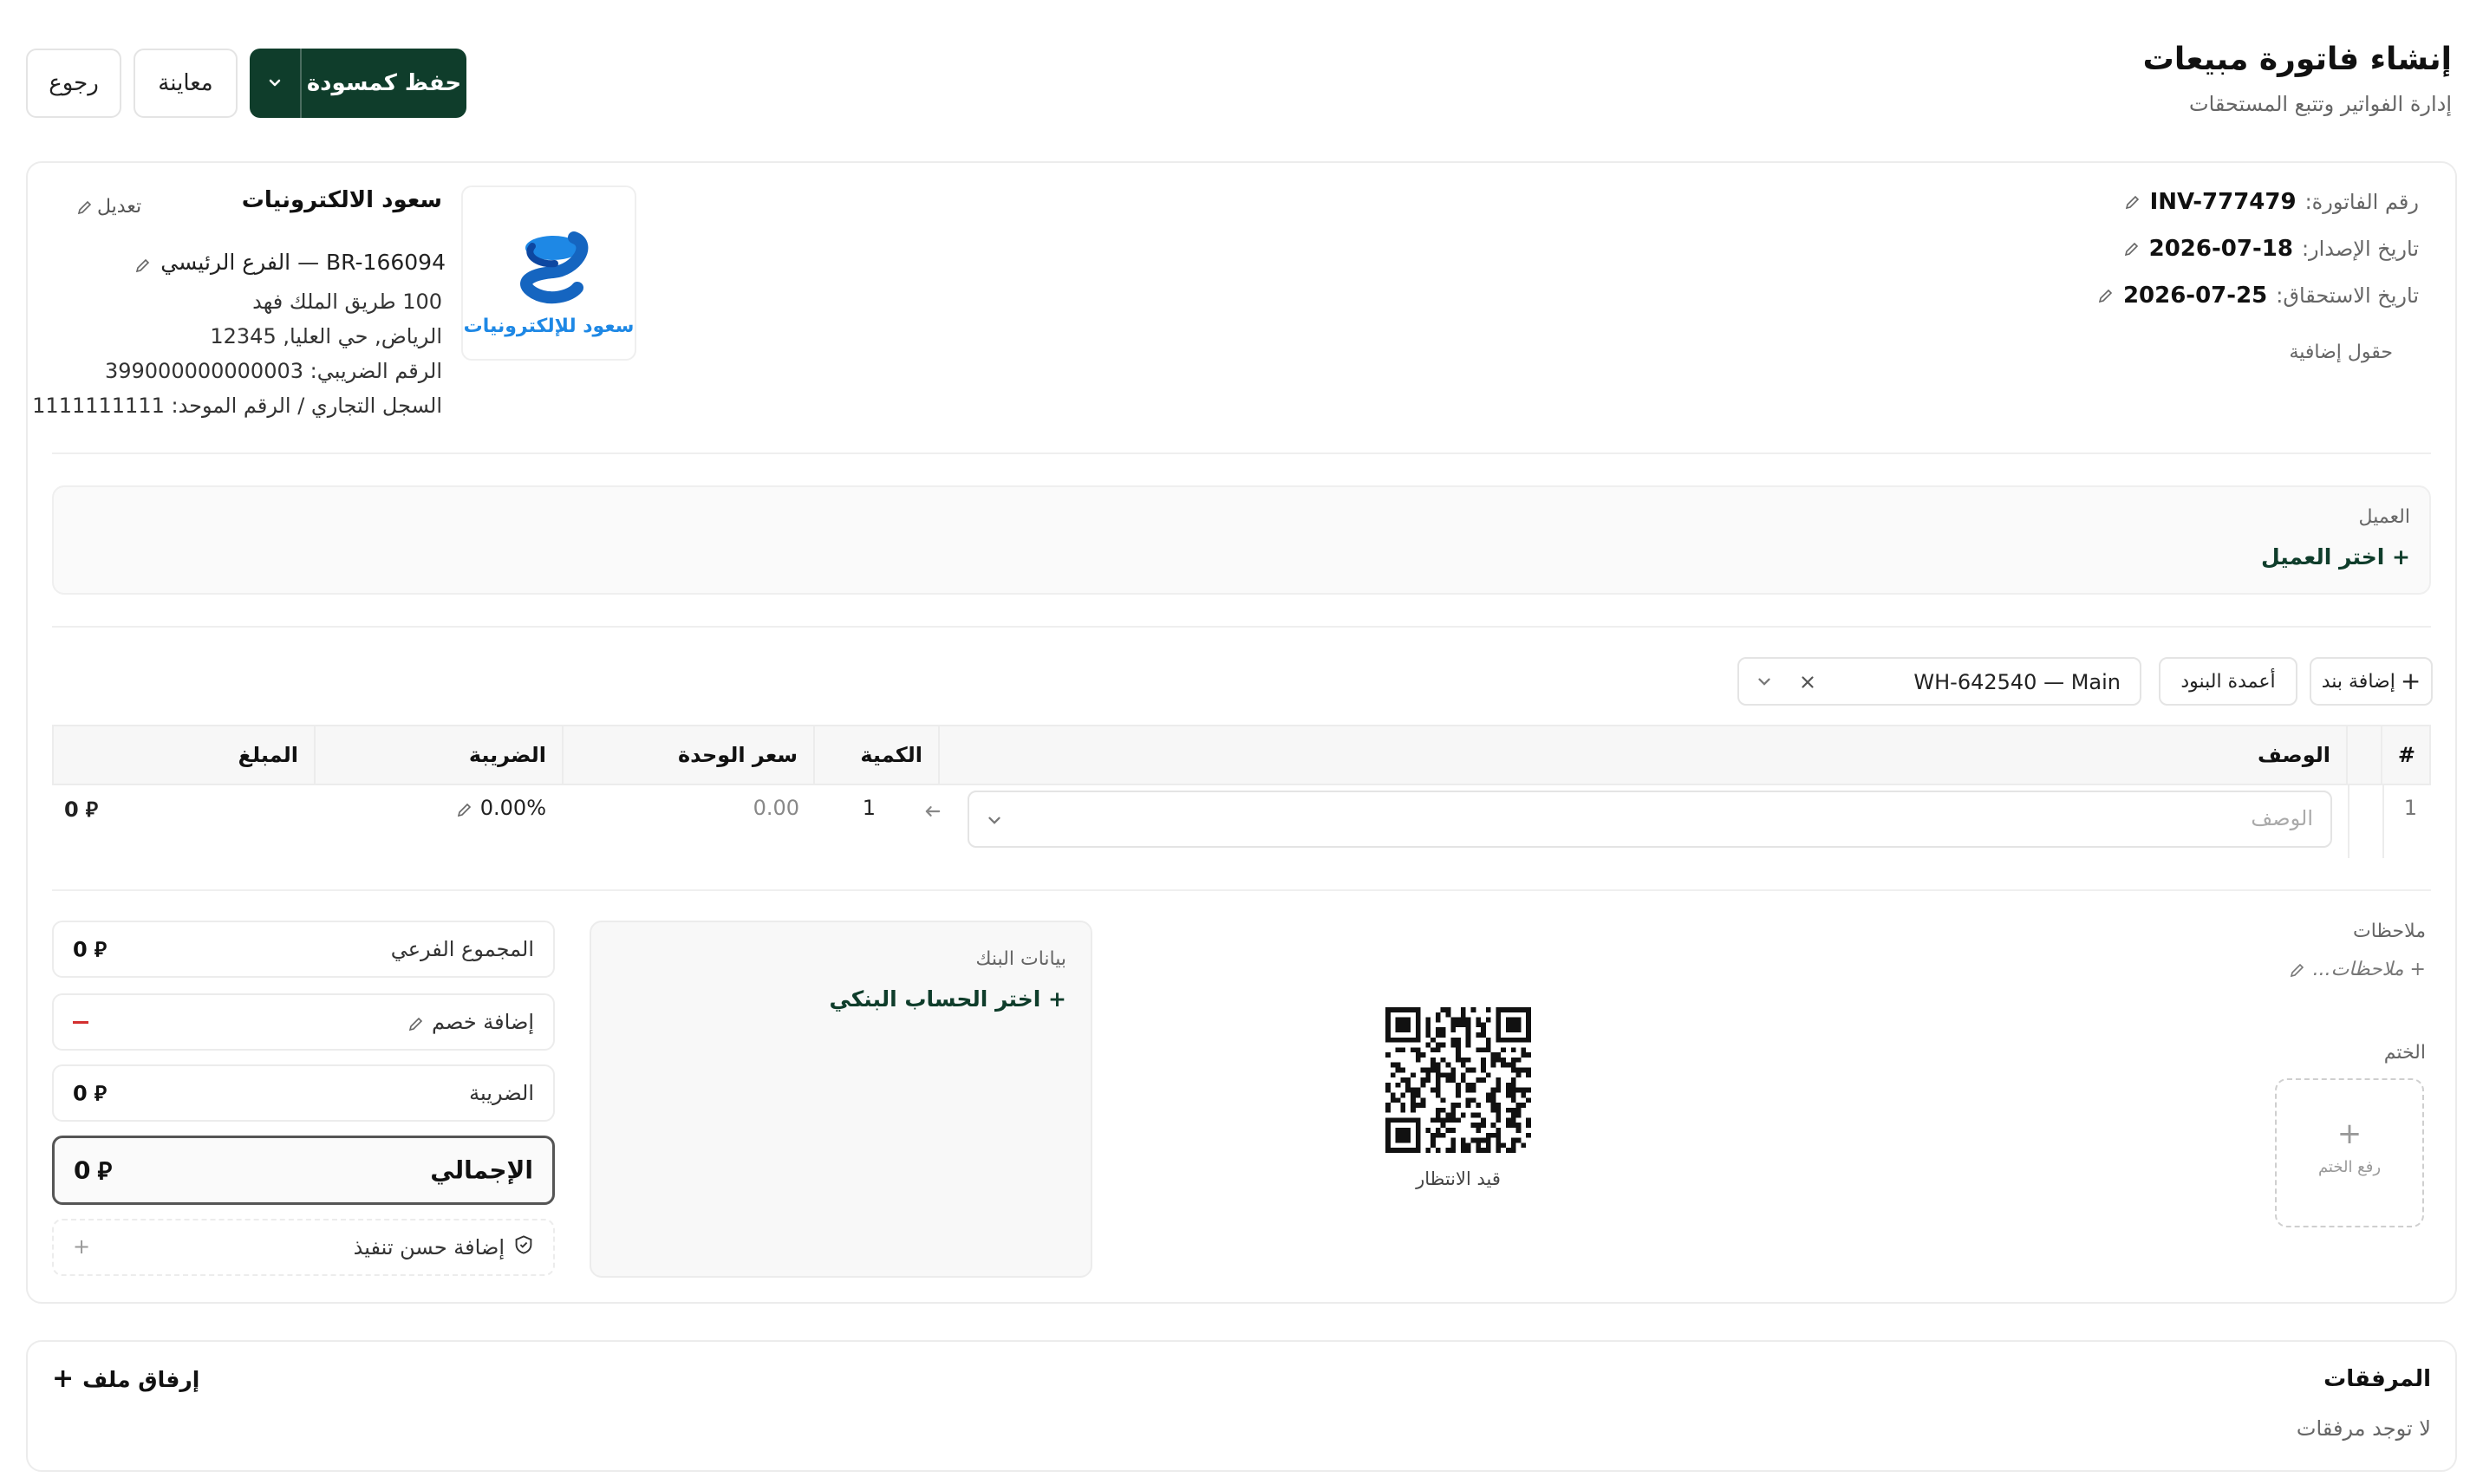  Describe the element at coordinates (2363, 1428) in the screenshot. I see `attachments-empty: لا توجد مرفقات` at that location.